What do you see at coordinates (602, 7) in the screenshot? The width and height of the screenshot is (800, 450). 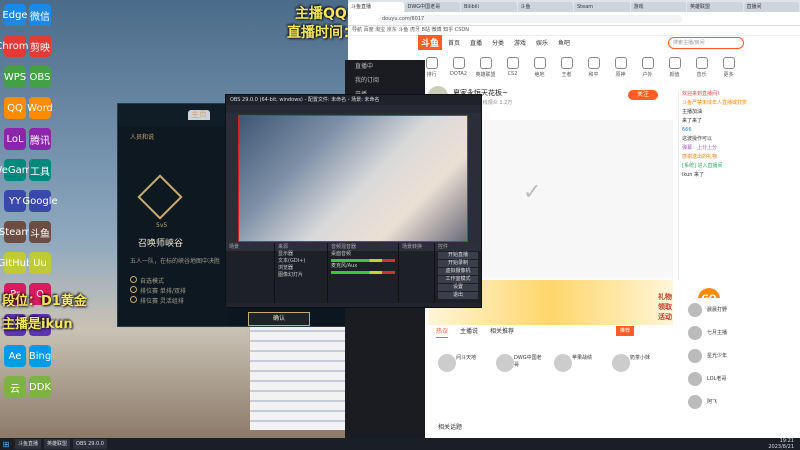 I see `browser-tab: Steam` at bounding box center [602, 7].